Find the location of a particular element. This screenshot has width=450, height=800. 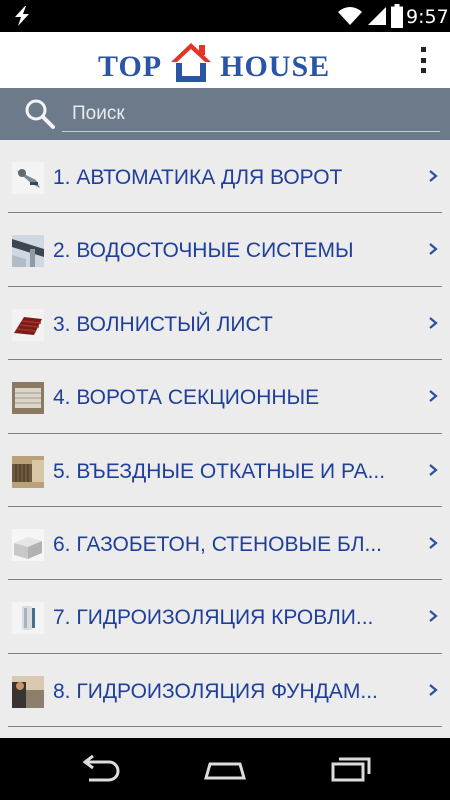

status-clock: 9:57 is located at coordinates (427, 17).